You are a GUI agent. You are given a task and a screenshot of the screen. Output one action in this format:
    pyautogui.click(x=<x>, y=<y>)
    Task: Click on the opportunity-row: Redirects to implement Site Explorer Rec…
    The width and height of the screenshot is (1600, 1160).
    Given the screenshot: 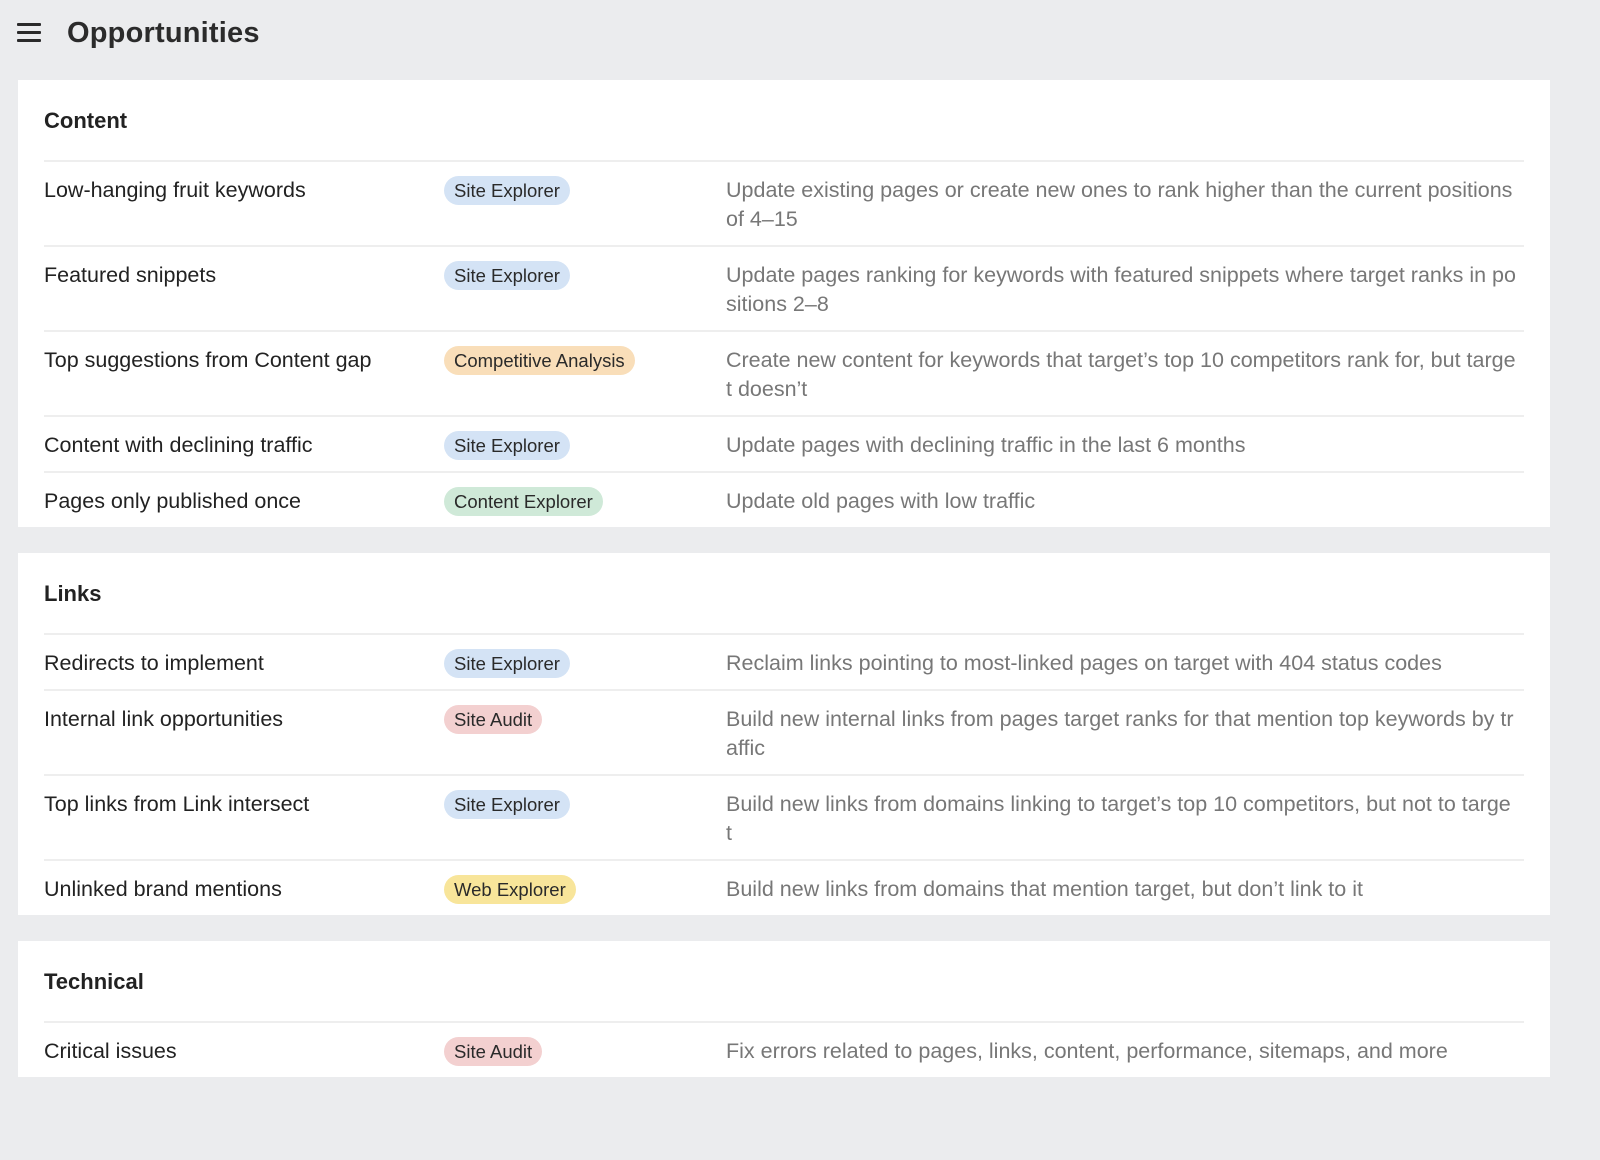 What is the action you would take?
    pyautogui.click(x=784, y=663)
    